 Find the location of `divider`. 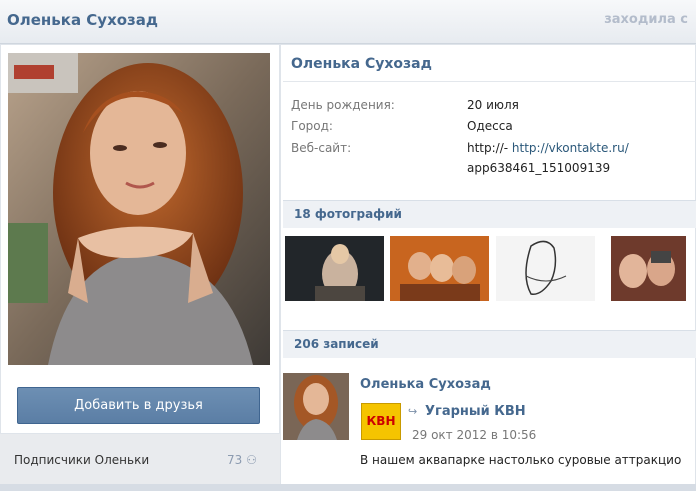

divider is located at coordinates (489, 81).